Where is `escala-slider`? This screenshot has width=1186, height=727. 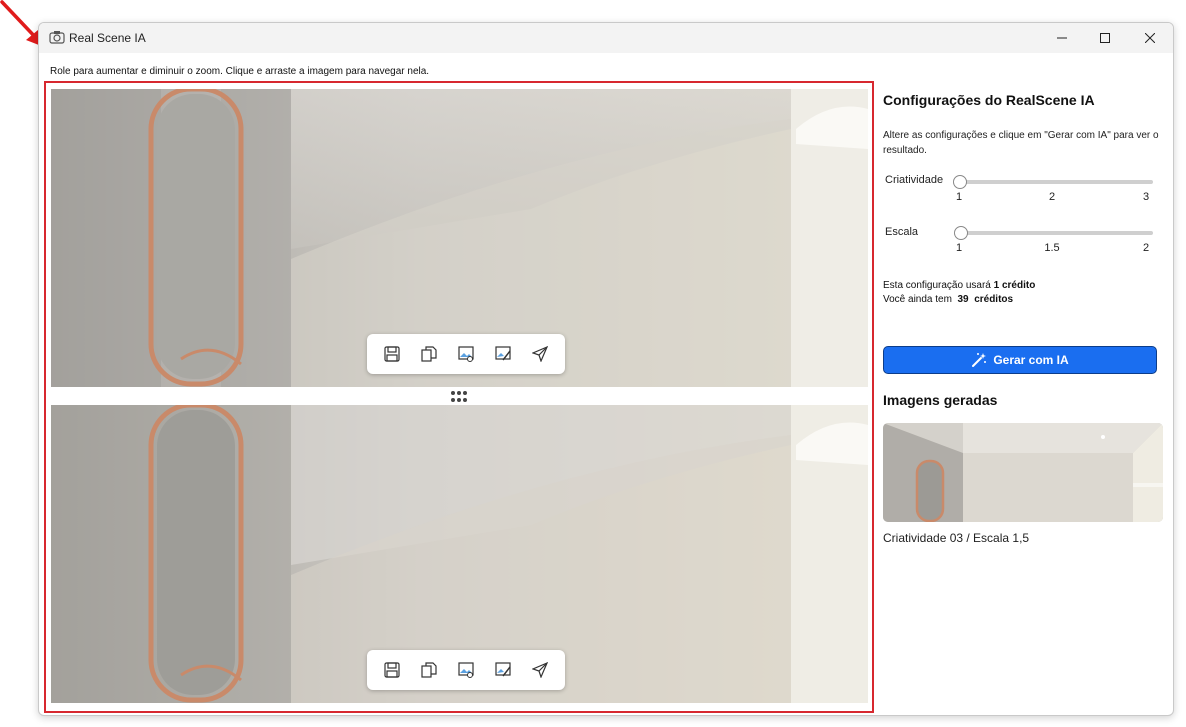
escala-slider is located at coordinates (1056, 233).